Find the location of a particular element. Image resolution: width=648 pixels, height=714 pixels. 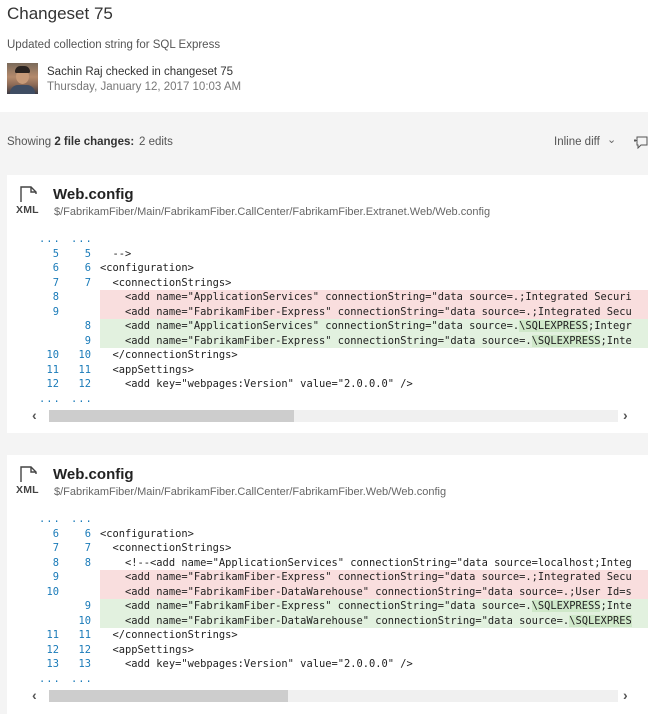

new-line-number: 11 is located at coordinates (84, 369).